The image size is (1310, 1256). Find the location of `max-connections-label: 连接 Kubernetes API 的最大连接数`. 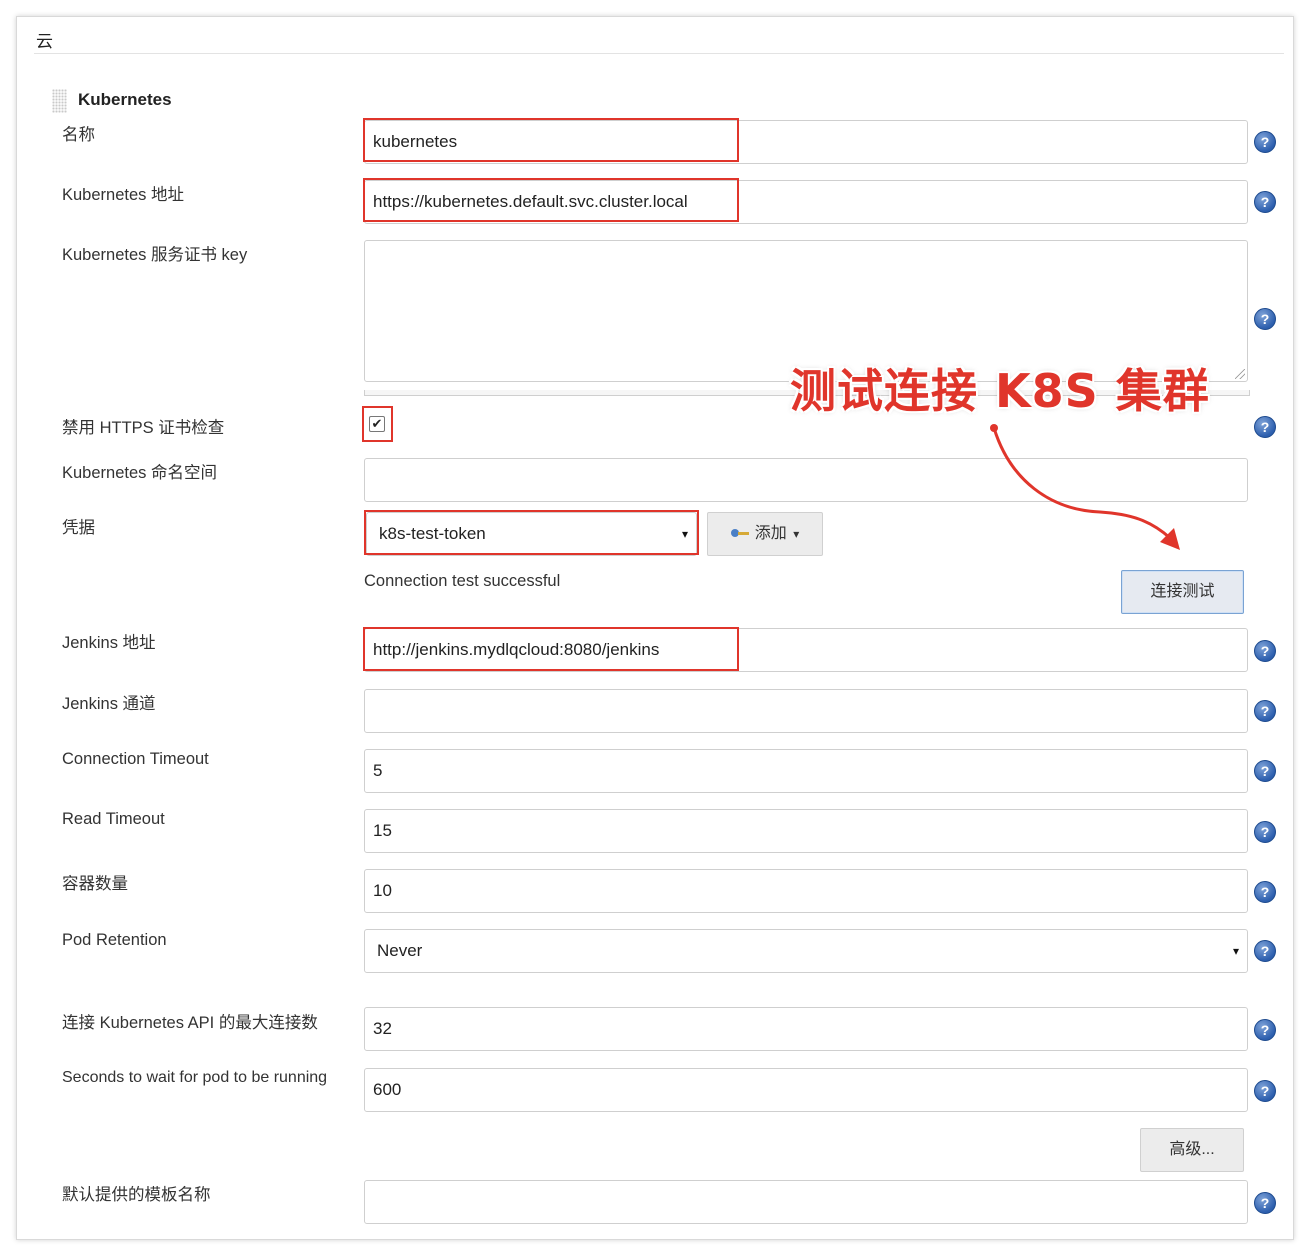

max-connections-label: 连接 Kubernetes API 的最大连接数 is located at coordinates (190, 1023).